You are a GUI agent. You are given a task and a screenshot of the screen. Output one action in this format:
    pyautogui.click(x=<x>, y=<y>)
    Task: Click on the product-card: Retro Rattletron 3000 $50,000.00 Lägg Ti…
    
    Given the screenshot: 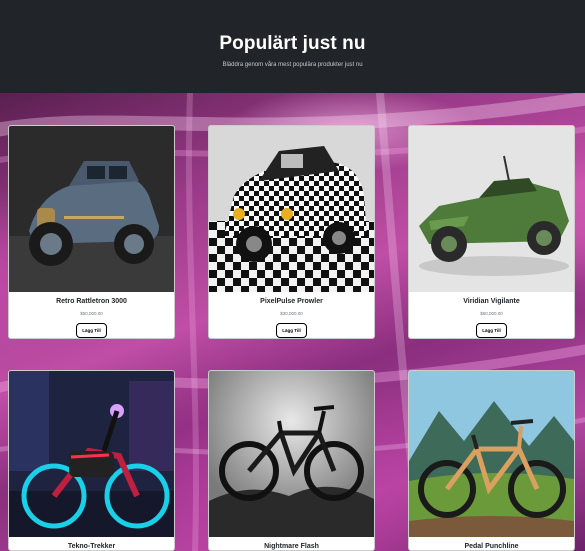 What is the action you would take?
    pyautogui.click(x=91, y=232)
    